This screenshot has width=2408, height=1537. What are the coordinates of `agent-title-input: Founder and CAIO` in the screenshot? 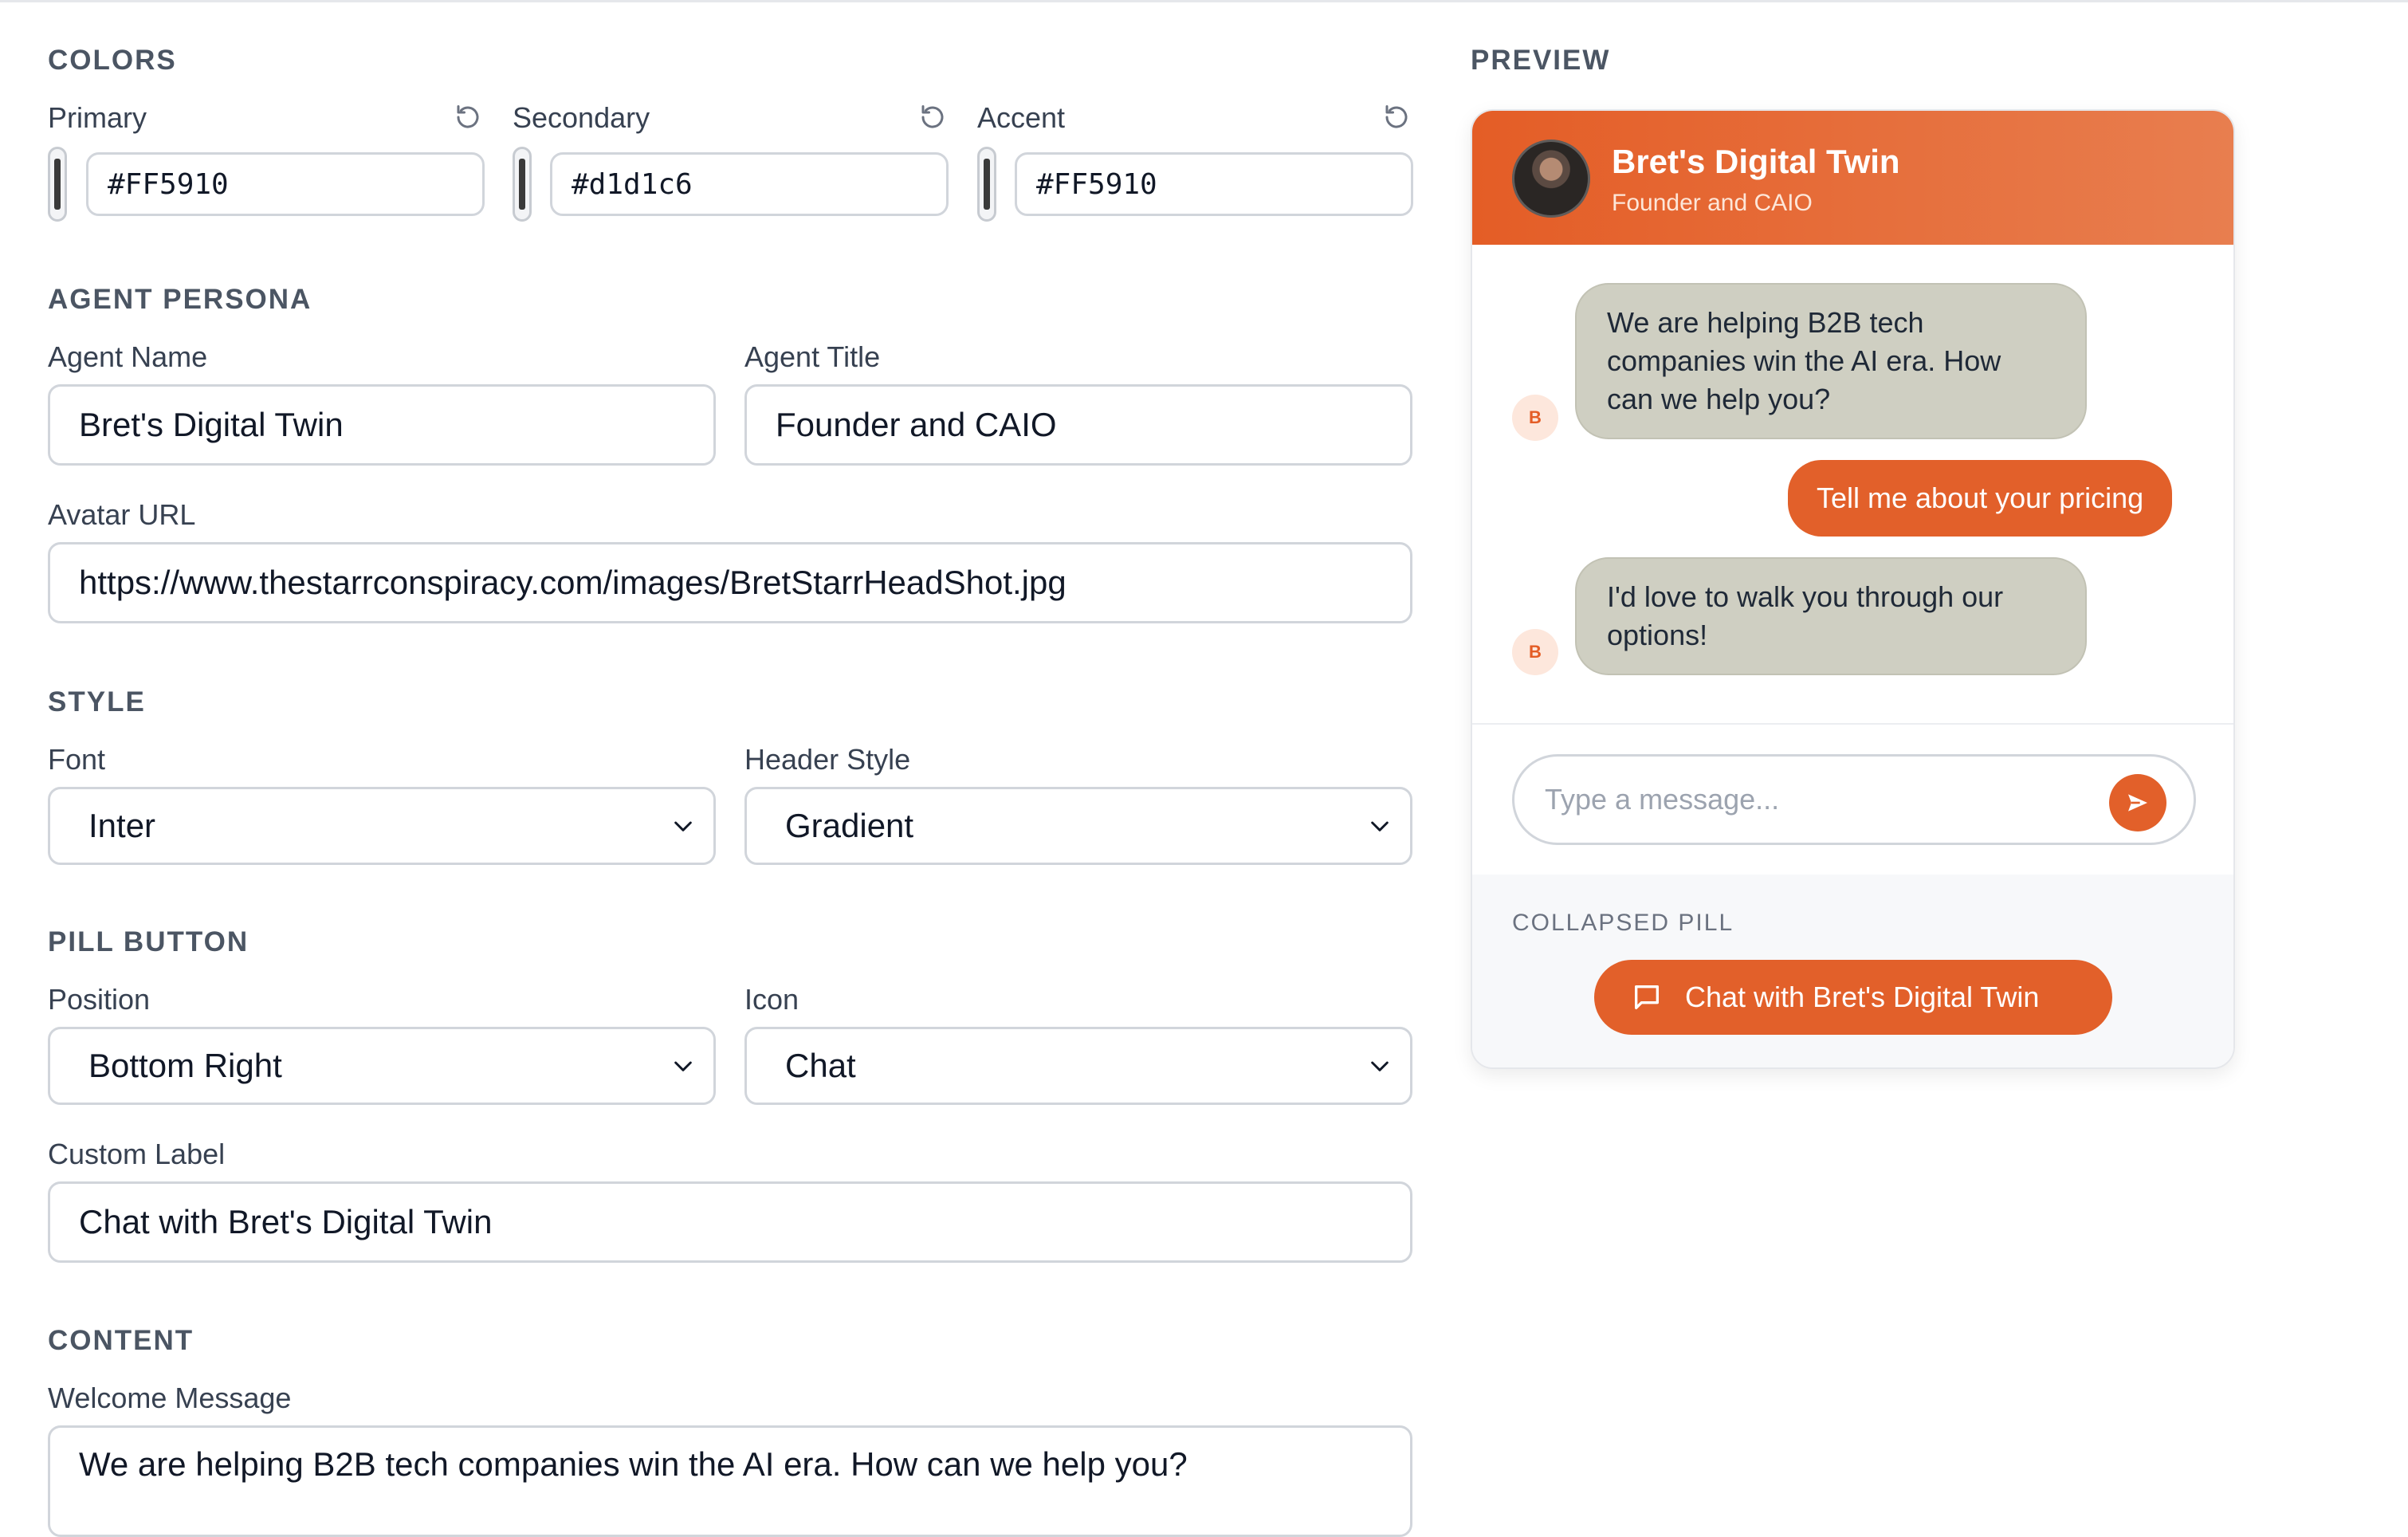 It's located at (1078, 425).